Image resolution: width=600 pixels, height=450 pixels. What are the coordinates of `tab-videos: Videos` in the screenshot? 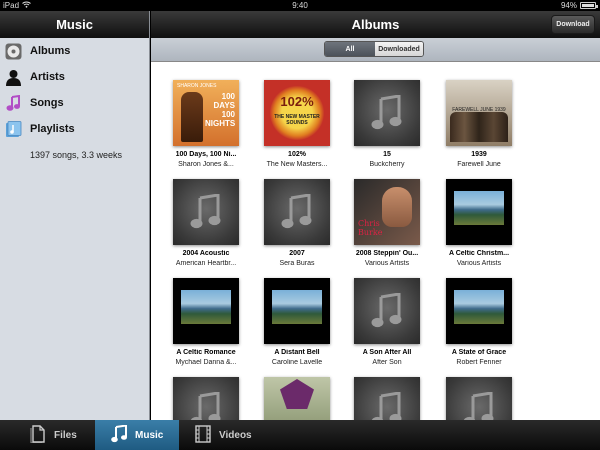 It's located at (229, 435).